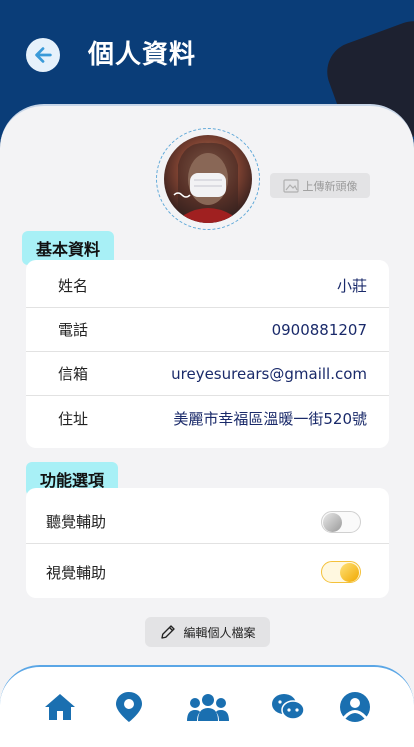 This screenshot has height=747, width=414. I want to click on option-label: 視覺輔助, so click(76, 572).